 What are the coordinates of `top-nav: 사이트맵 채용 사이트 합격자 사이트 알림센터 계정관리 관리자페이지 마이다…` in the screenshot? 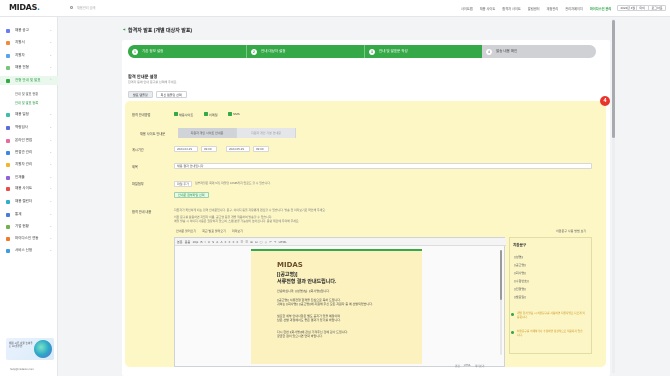 It's located at (536, 8).